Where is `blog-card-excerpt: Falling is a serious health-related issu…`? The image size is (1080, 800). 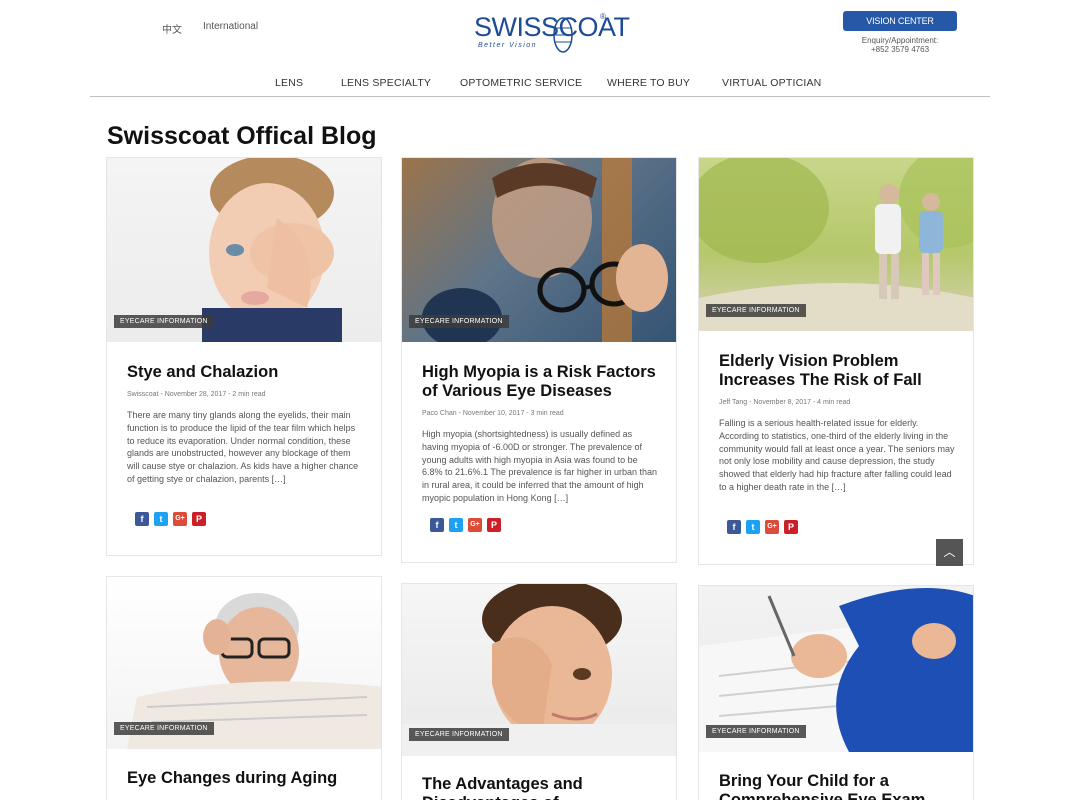
blog-card-excerpt: Falling is a serious health-related issu… is located at coordinates (837, 455).